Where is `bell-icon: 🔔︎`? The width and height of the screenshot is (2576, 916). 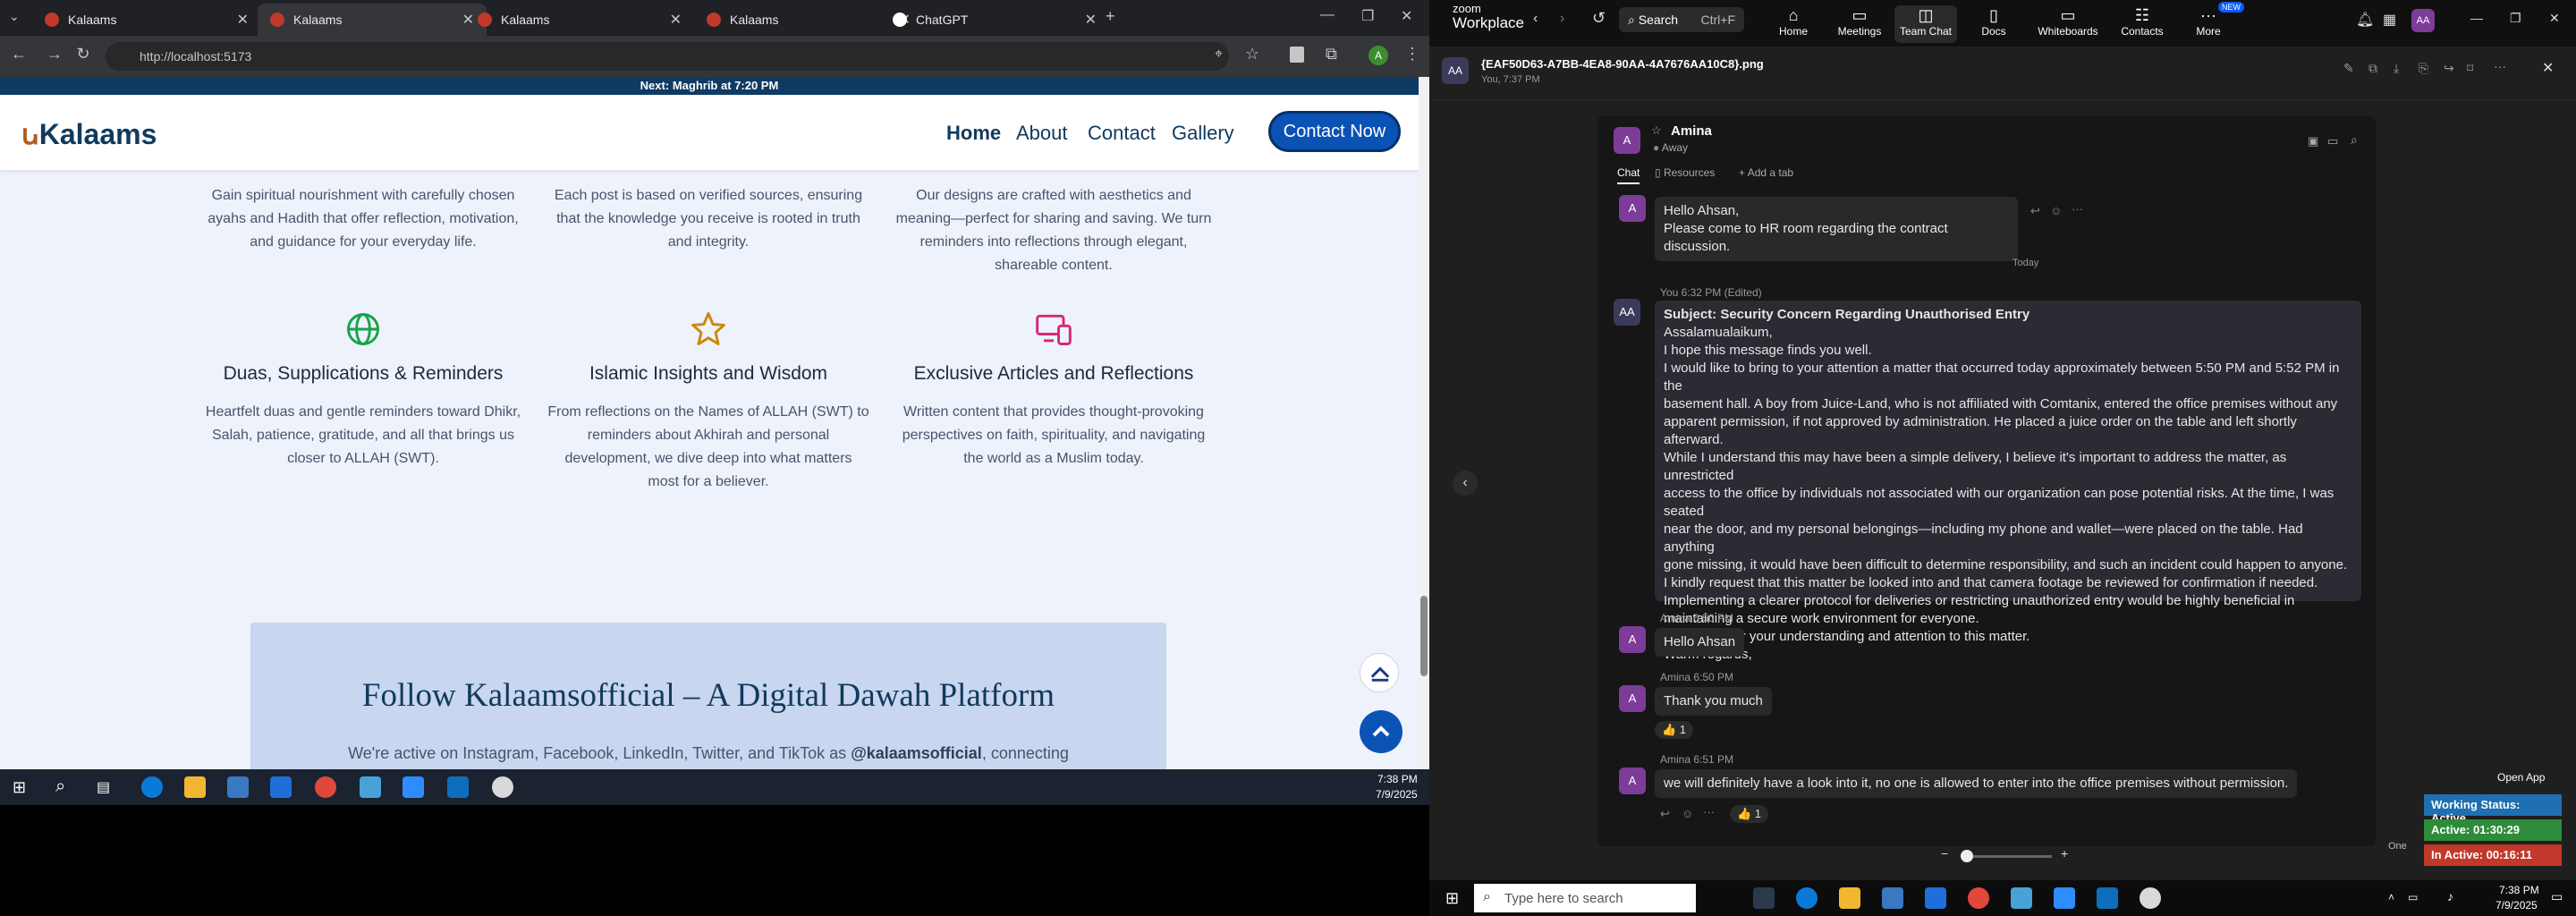
bell-icon: 🔔︎ is located at coordinates (2365, 20).